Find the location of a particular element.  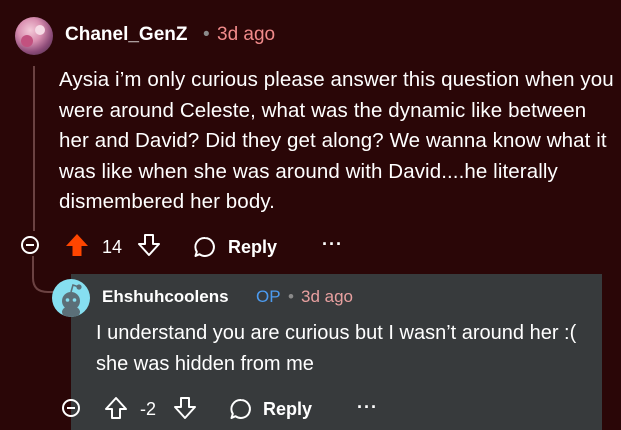

comment-timestamp: 3d ago is located at coordinates (246, 34).